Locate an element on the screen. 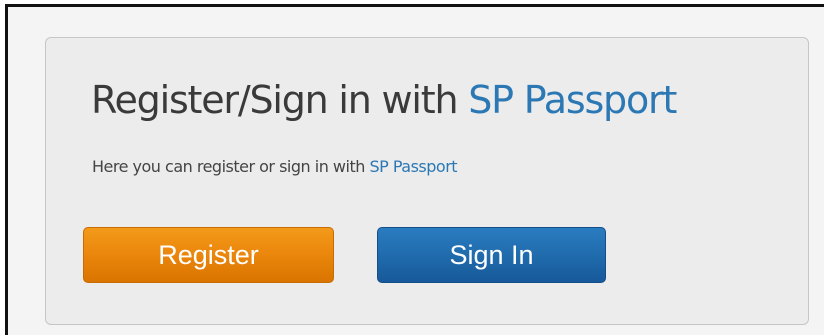  subtitle-text: Here you can register or sign in with is located at coordinates (231, 166).